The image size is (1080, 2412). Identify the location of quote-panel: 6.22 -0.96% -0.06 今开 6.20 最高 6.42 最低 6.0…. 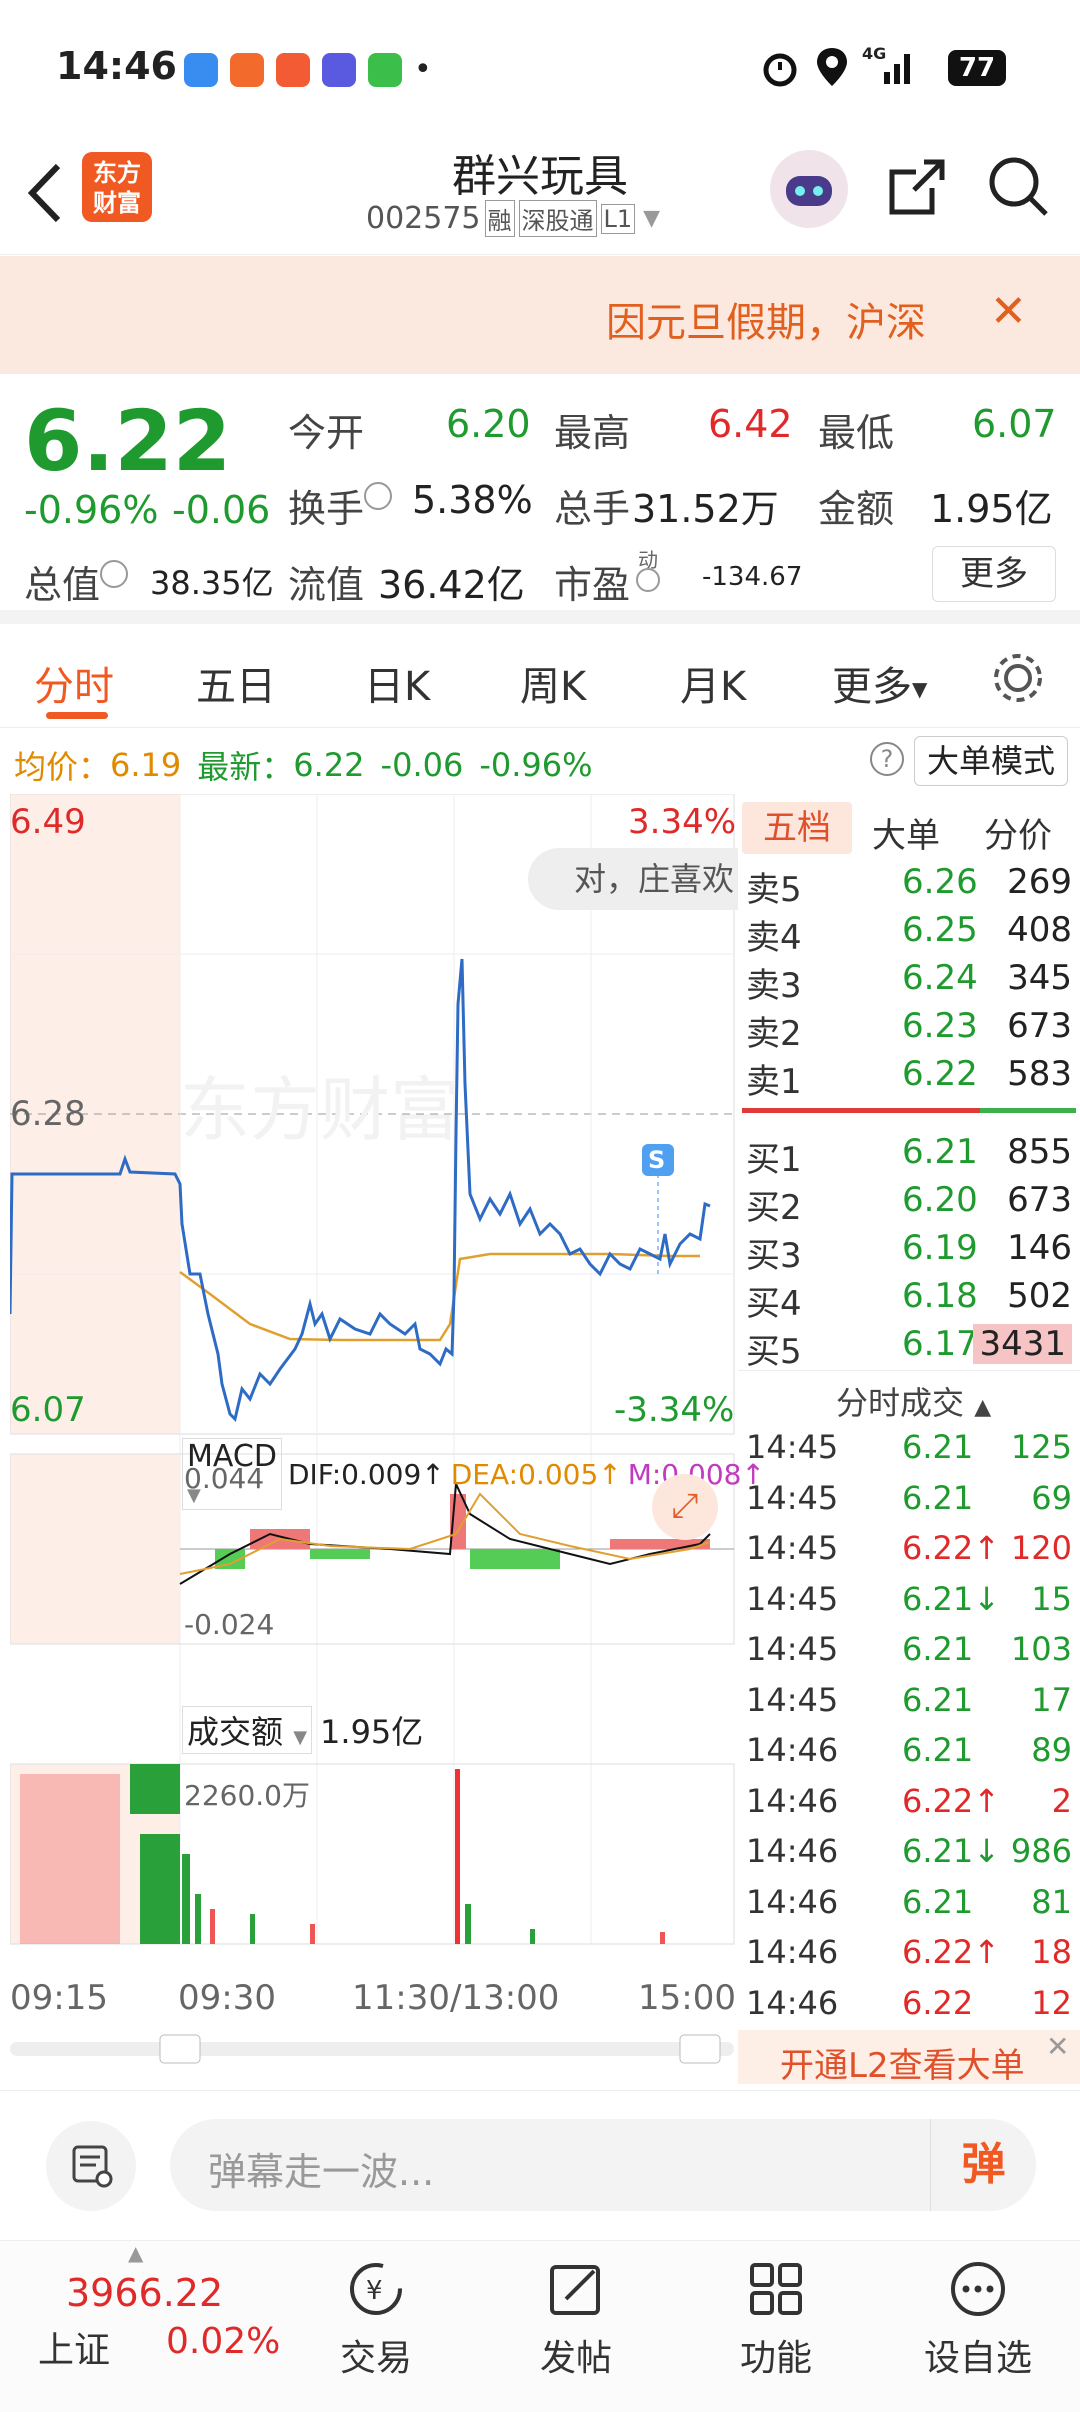
(540, 499).